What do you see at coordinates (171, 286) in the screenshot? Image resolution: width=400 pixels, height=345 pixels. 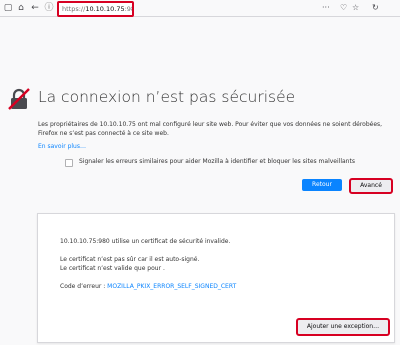 I see `error-code-link: MOZILLA_PKIX_ERROR_SELF_SIGNED_CERT` at bounding box center [171, 286].